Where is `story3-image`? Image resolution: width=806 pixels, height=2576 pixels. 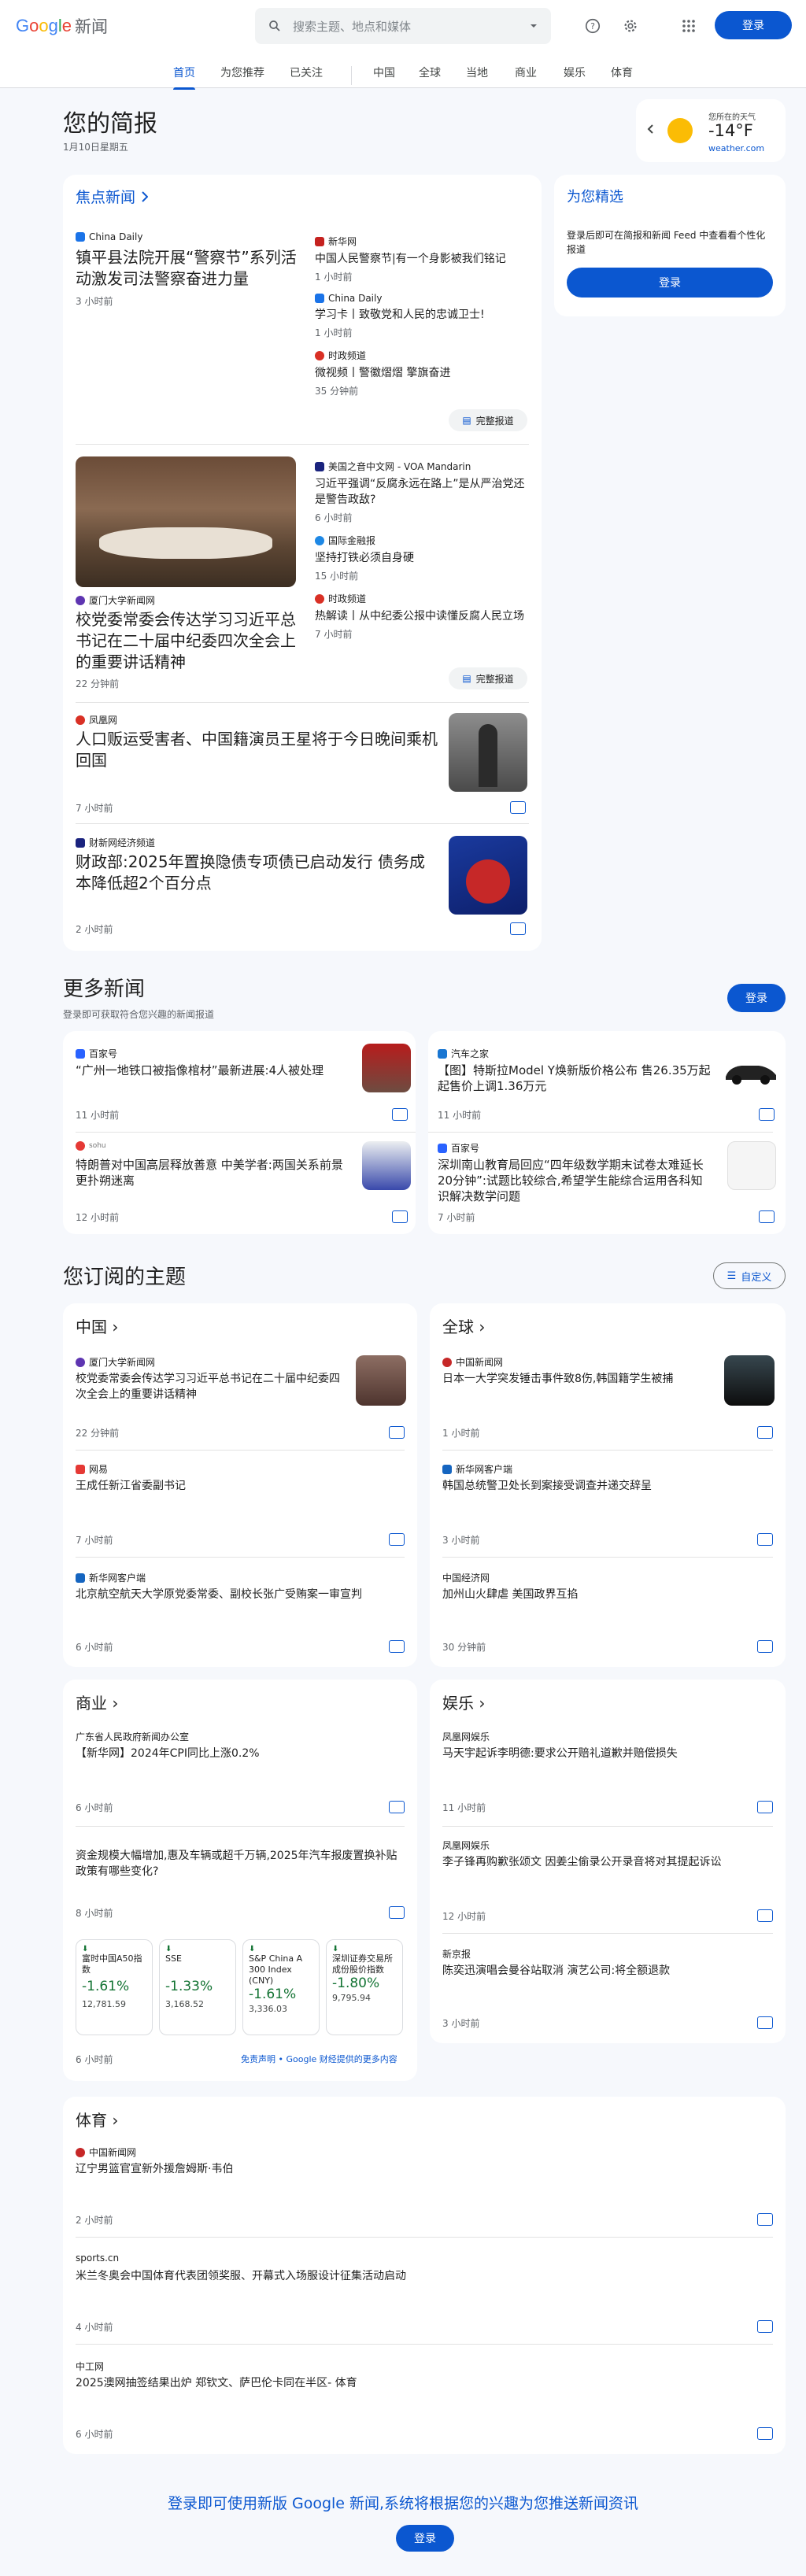
story3-image is located at coordinates (488, 752).